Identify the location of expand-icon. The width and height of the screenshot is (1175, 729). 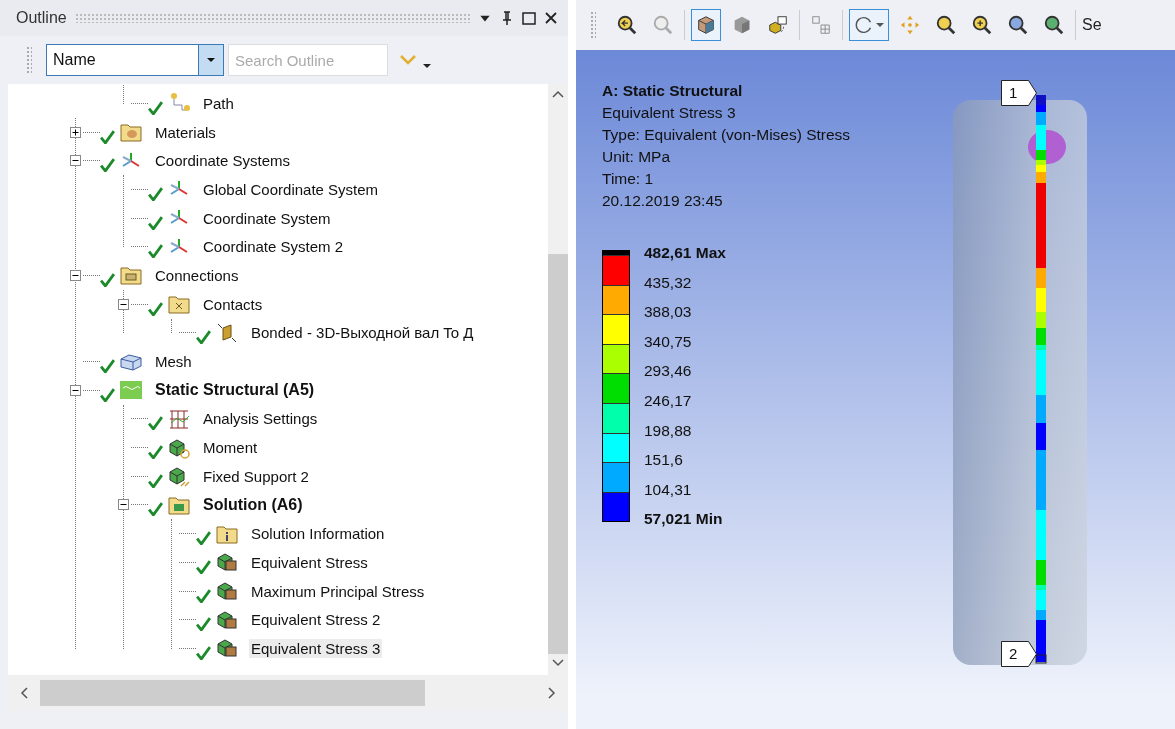
(75, 132).